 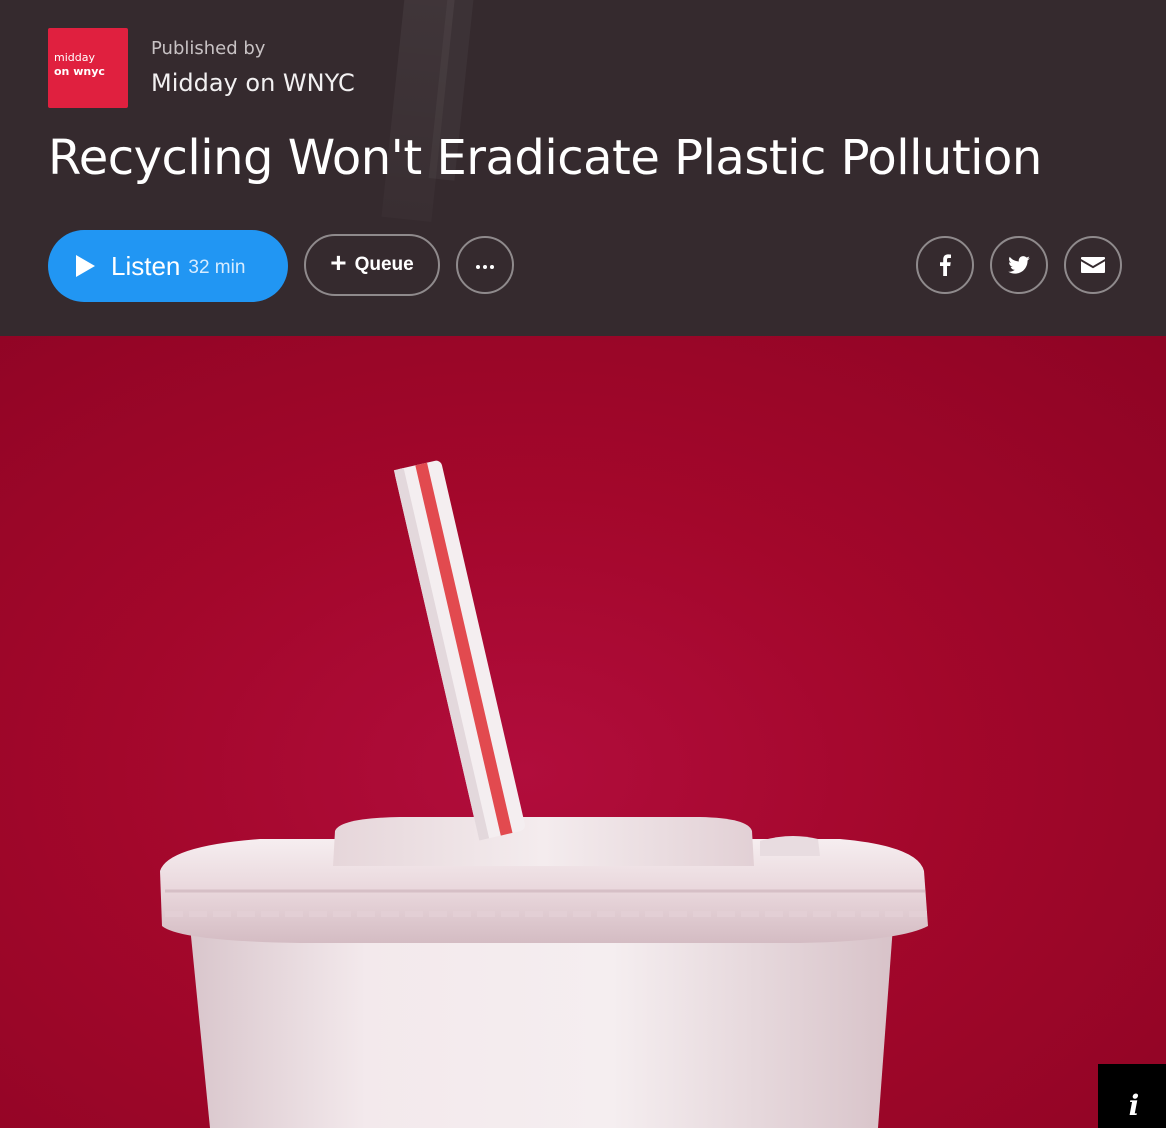 I want to click on queue-label: Queue, so click(x=384, y=264).